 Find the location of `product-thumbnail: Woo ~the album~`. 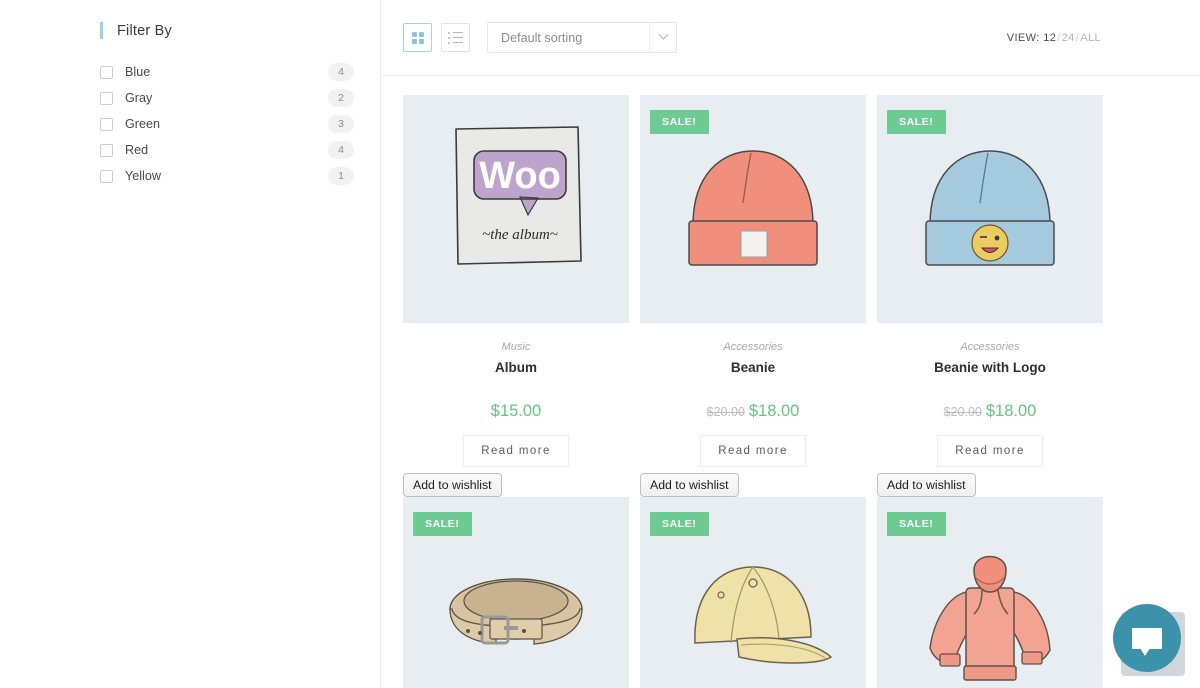

product-thumbnail: Woo ~the album~ is located at coordinates (516, 209).